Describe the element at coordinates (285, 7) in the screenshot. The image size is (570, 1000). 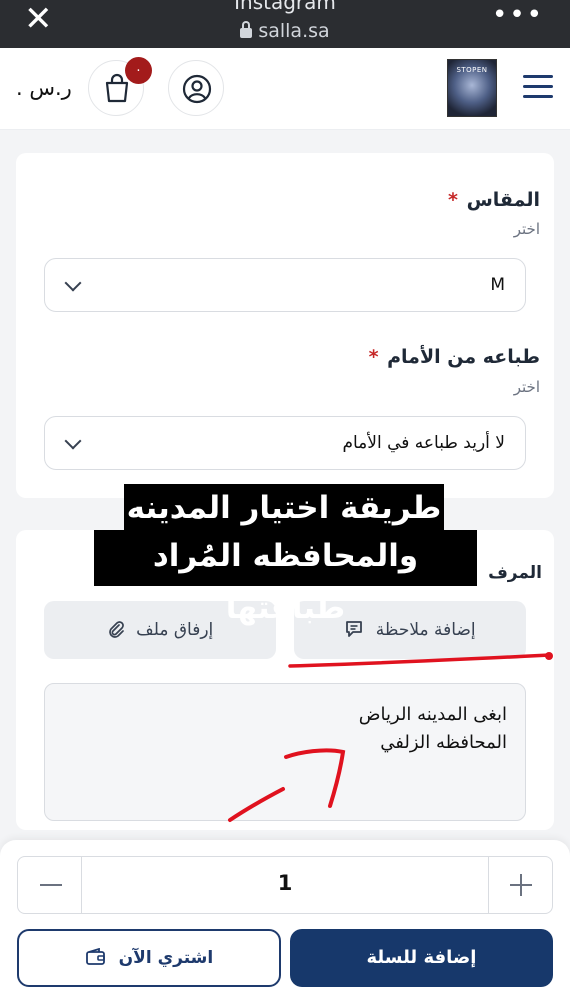
I see `site-title: Instagram` at that location.